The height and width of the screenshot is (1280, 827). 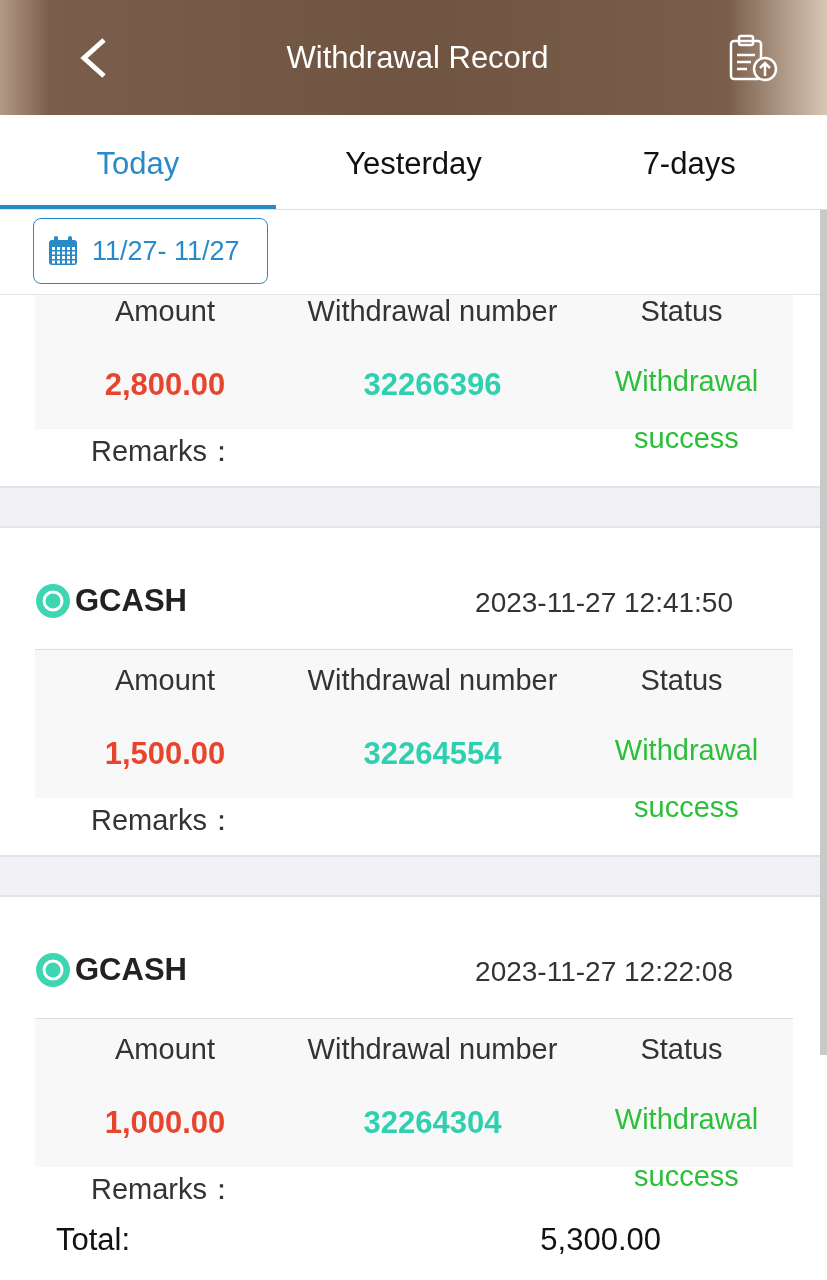 I want to click on clipboard-upload-icon, so click(x=753, y=57).